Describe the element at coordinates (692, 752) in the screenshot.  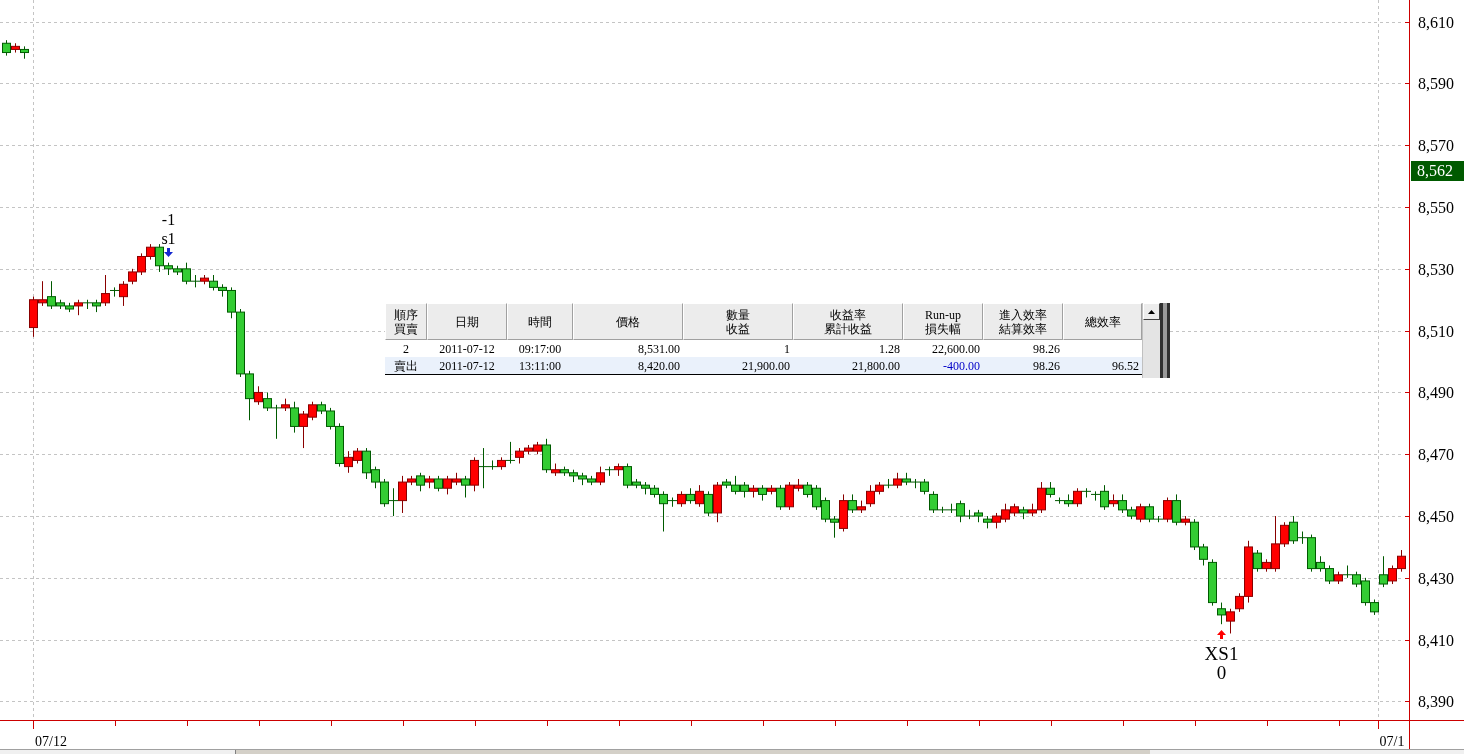
I see `scrollbar-thumb` at that location.